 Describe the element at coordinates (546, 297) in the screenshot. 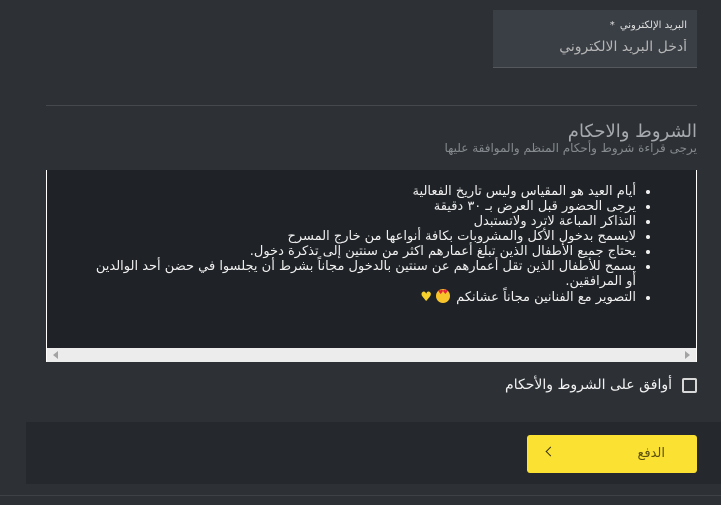

I see `terms-item-text: التصوير مع الفنانين مجاناً عشانكم` at that location.